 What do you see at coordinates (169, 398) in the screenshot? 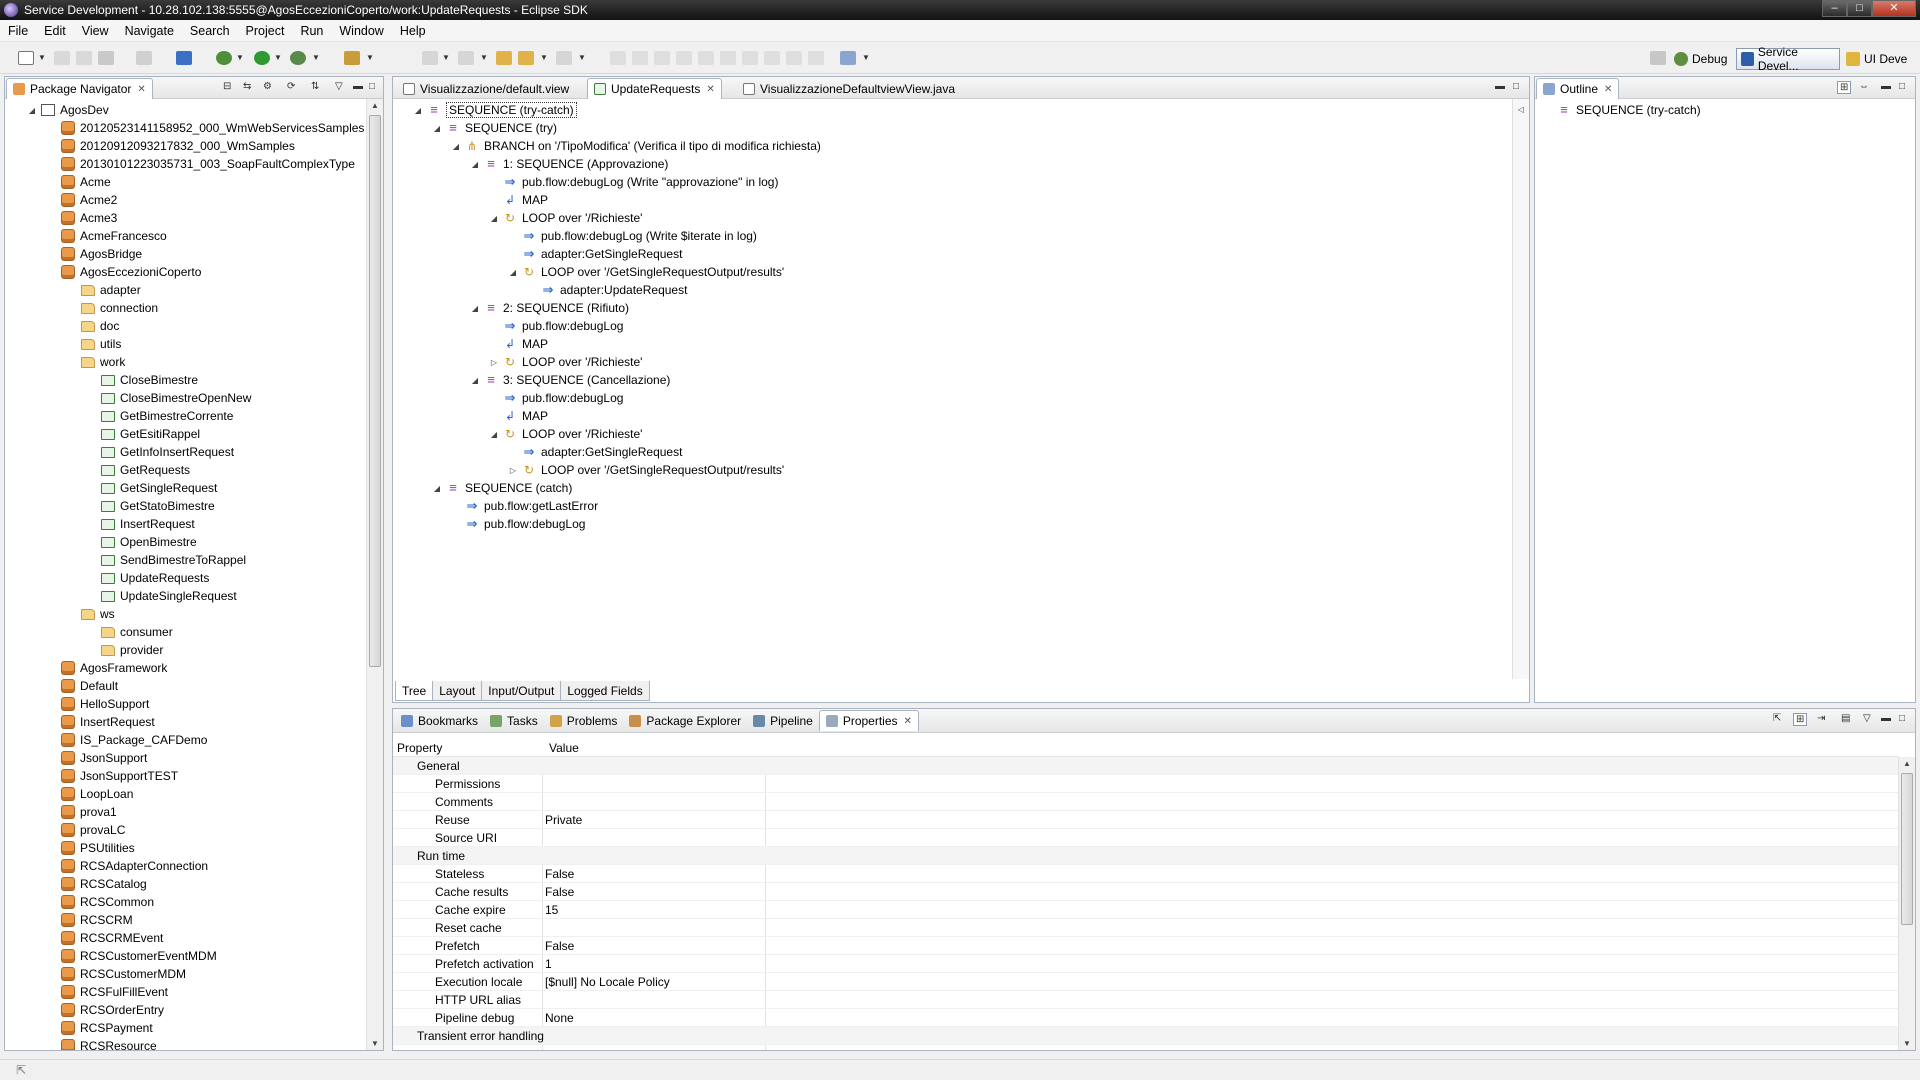
I see `navigator-item: CloseBimestreOpenNew` at bounding box center [169, 398].